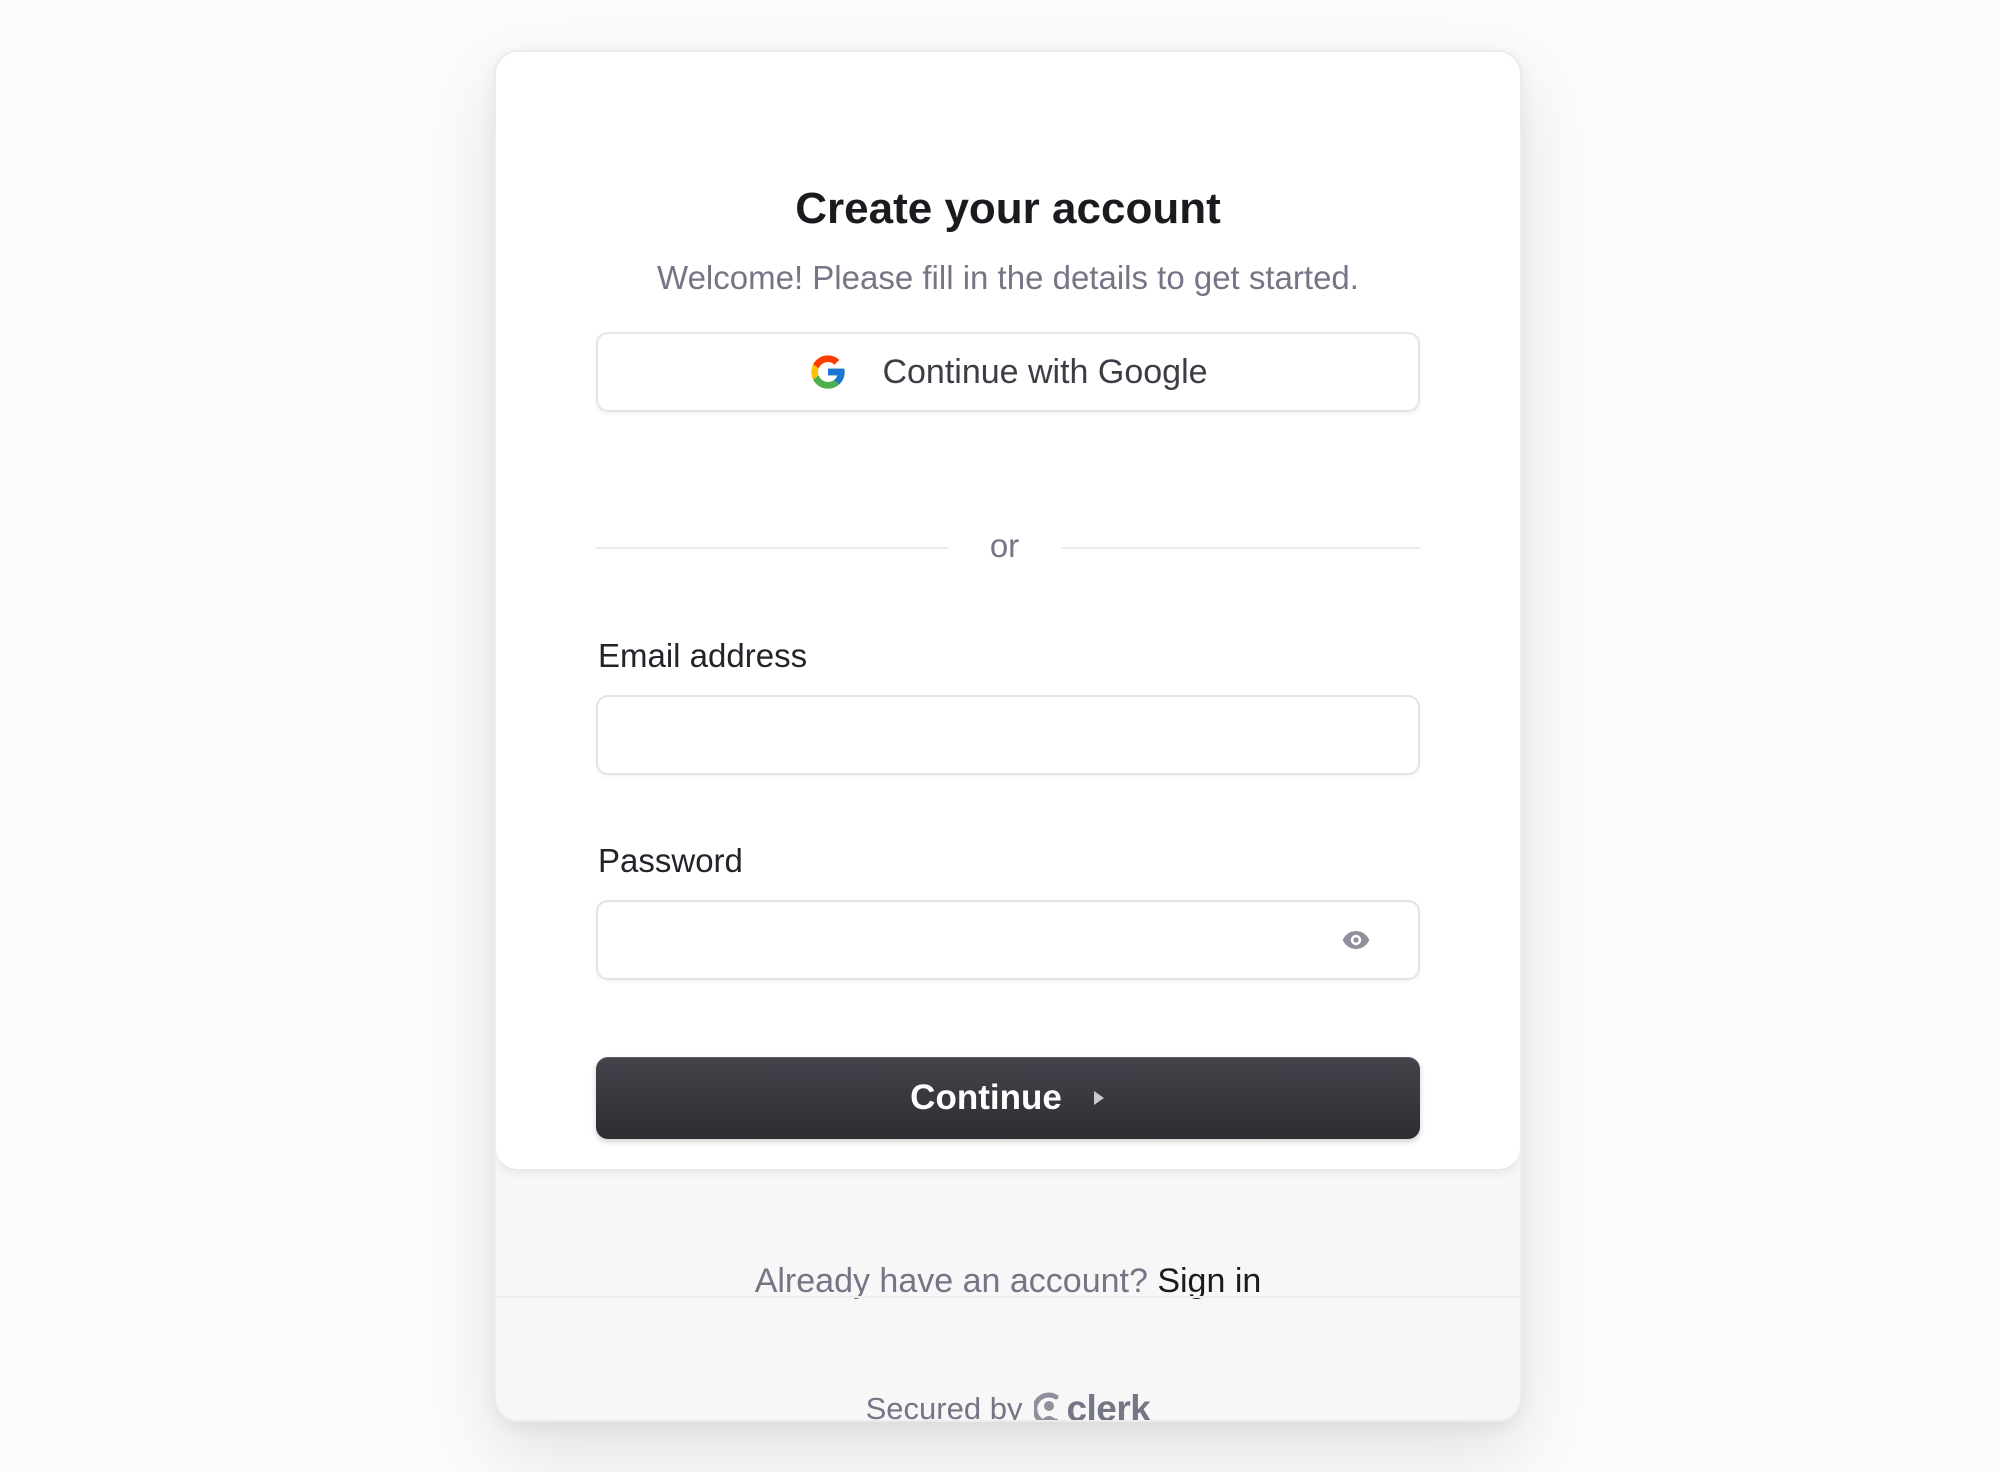  Describe the element at coordinates (1098, 1098) in the screenshot. I see `caret-right-icon` at that location.